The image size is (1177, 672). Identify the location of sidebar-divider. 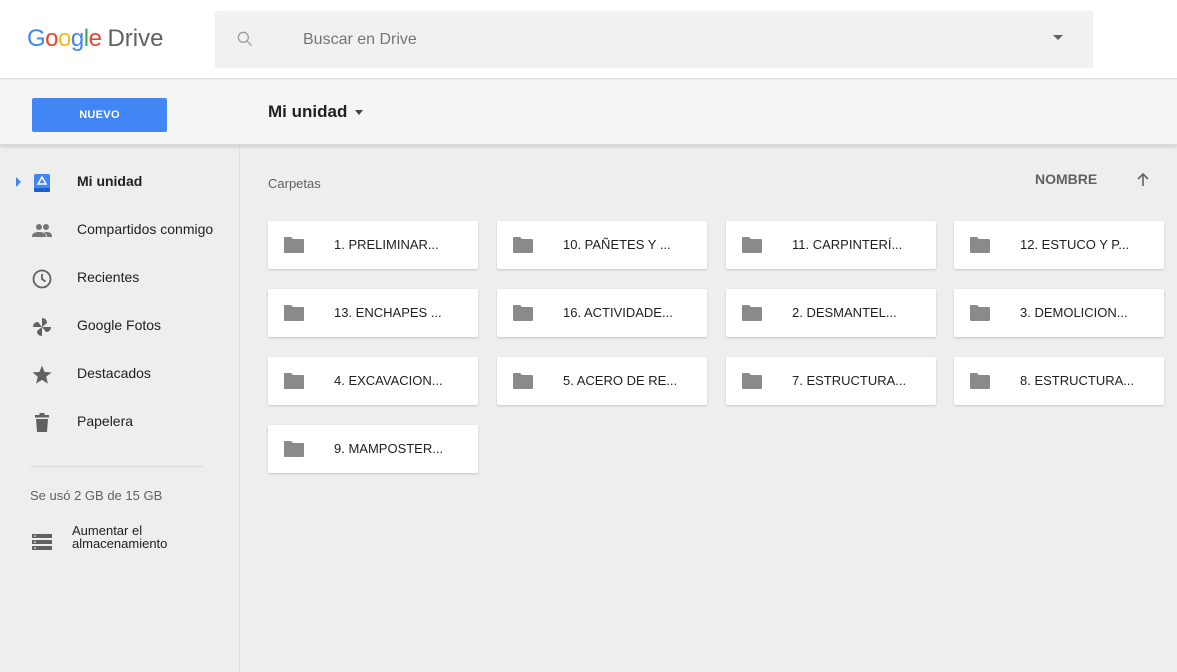
(116, 466).